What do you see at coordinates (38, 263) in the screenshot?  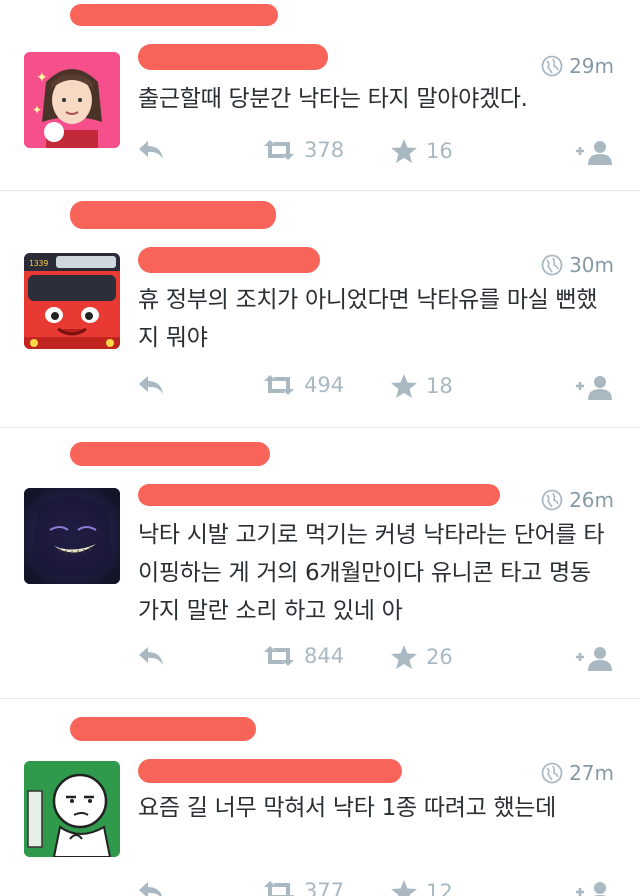 I see `bus-number: 1339` at bounding box center [38, 263].